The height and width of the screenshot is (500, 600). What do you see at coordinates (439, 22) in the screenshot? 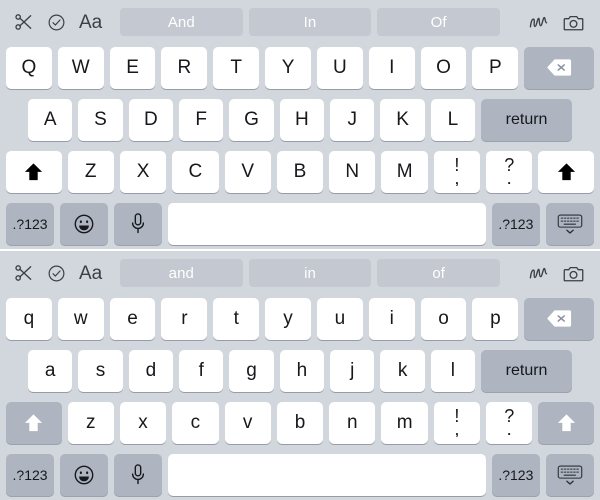
I see `suggestion-chip-3: Of` at bounding box center [439, 22].